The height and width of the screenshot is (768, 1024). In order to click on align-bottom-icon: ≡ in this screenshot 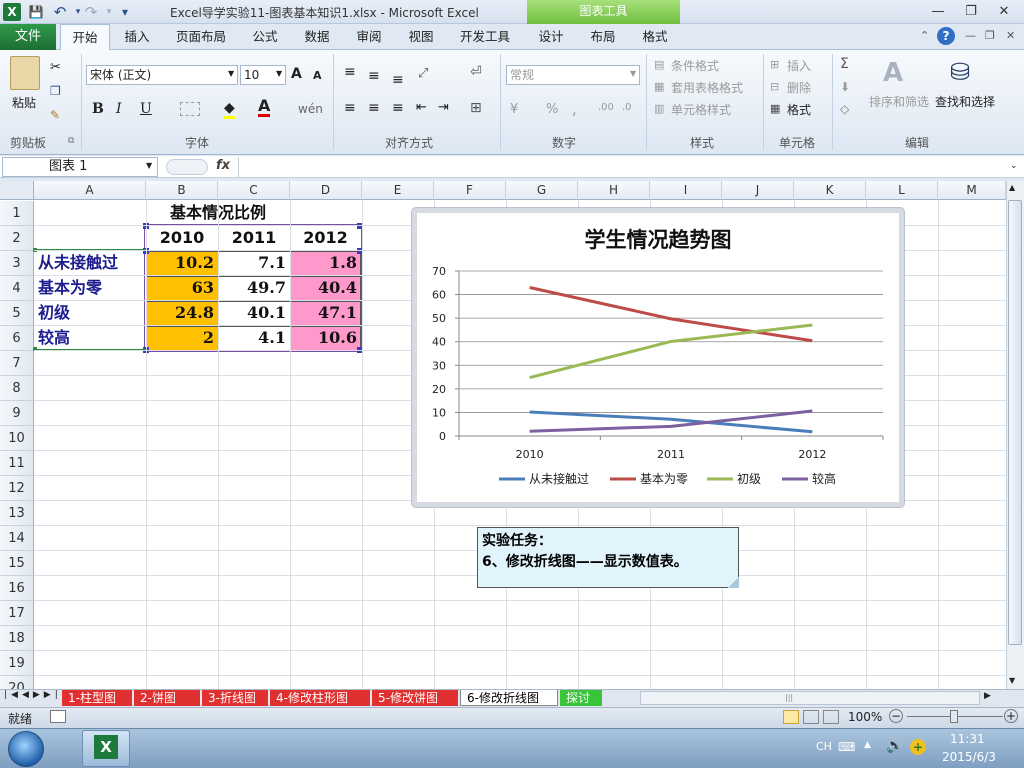, I will do `click(398, 80)`.